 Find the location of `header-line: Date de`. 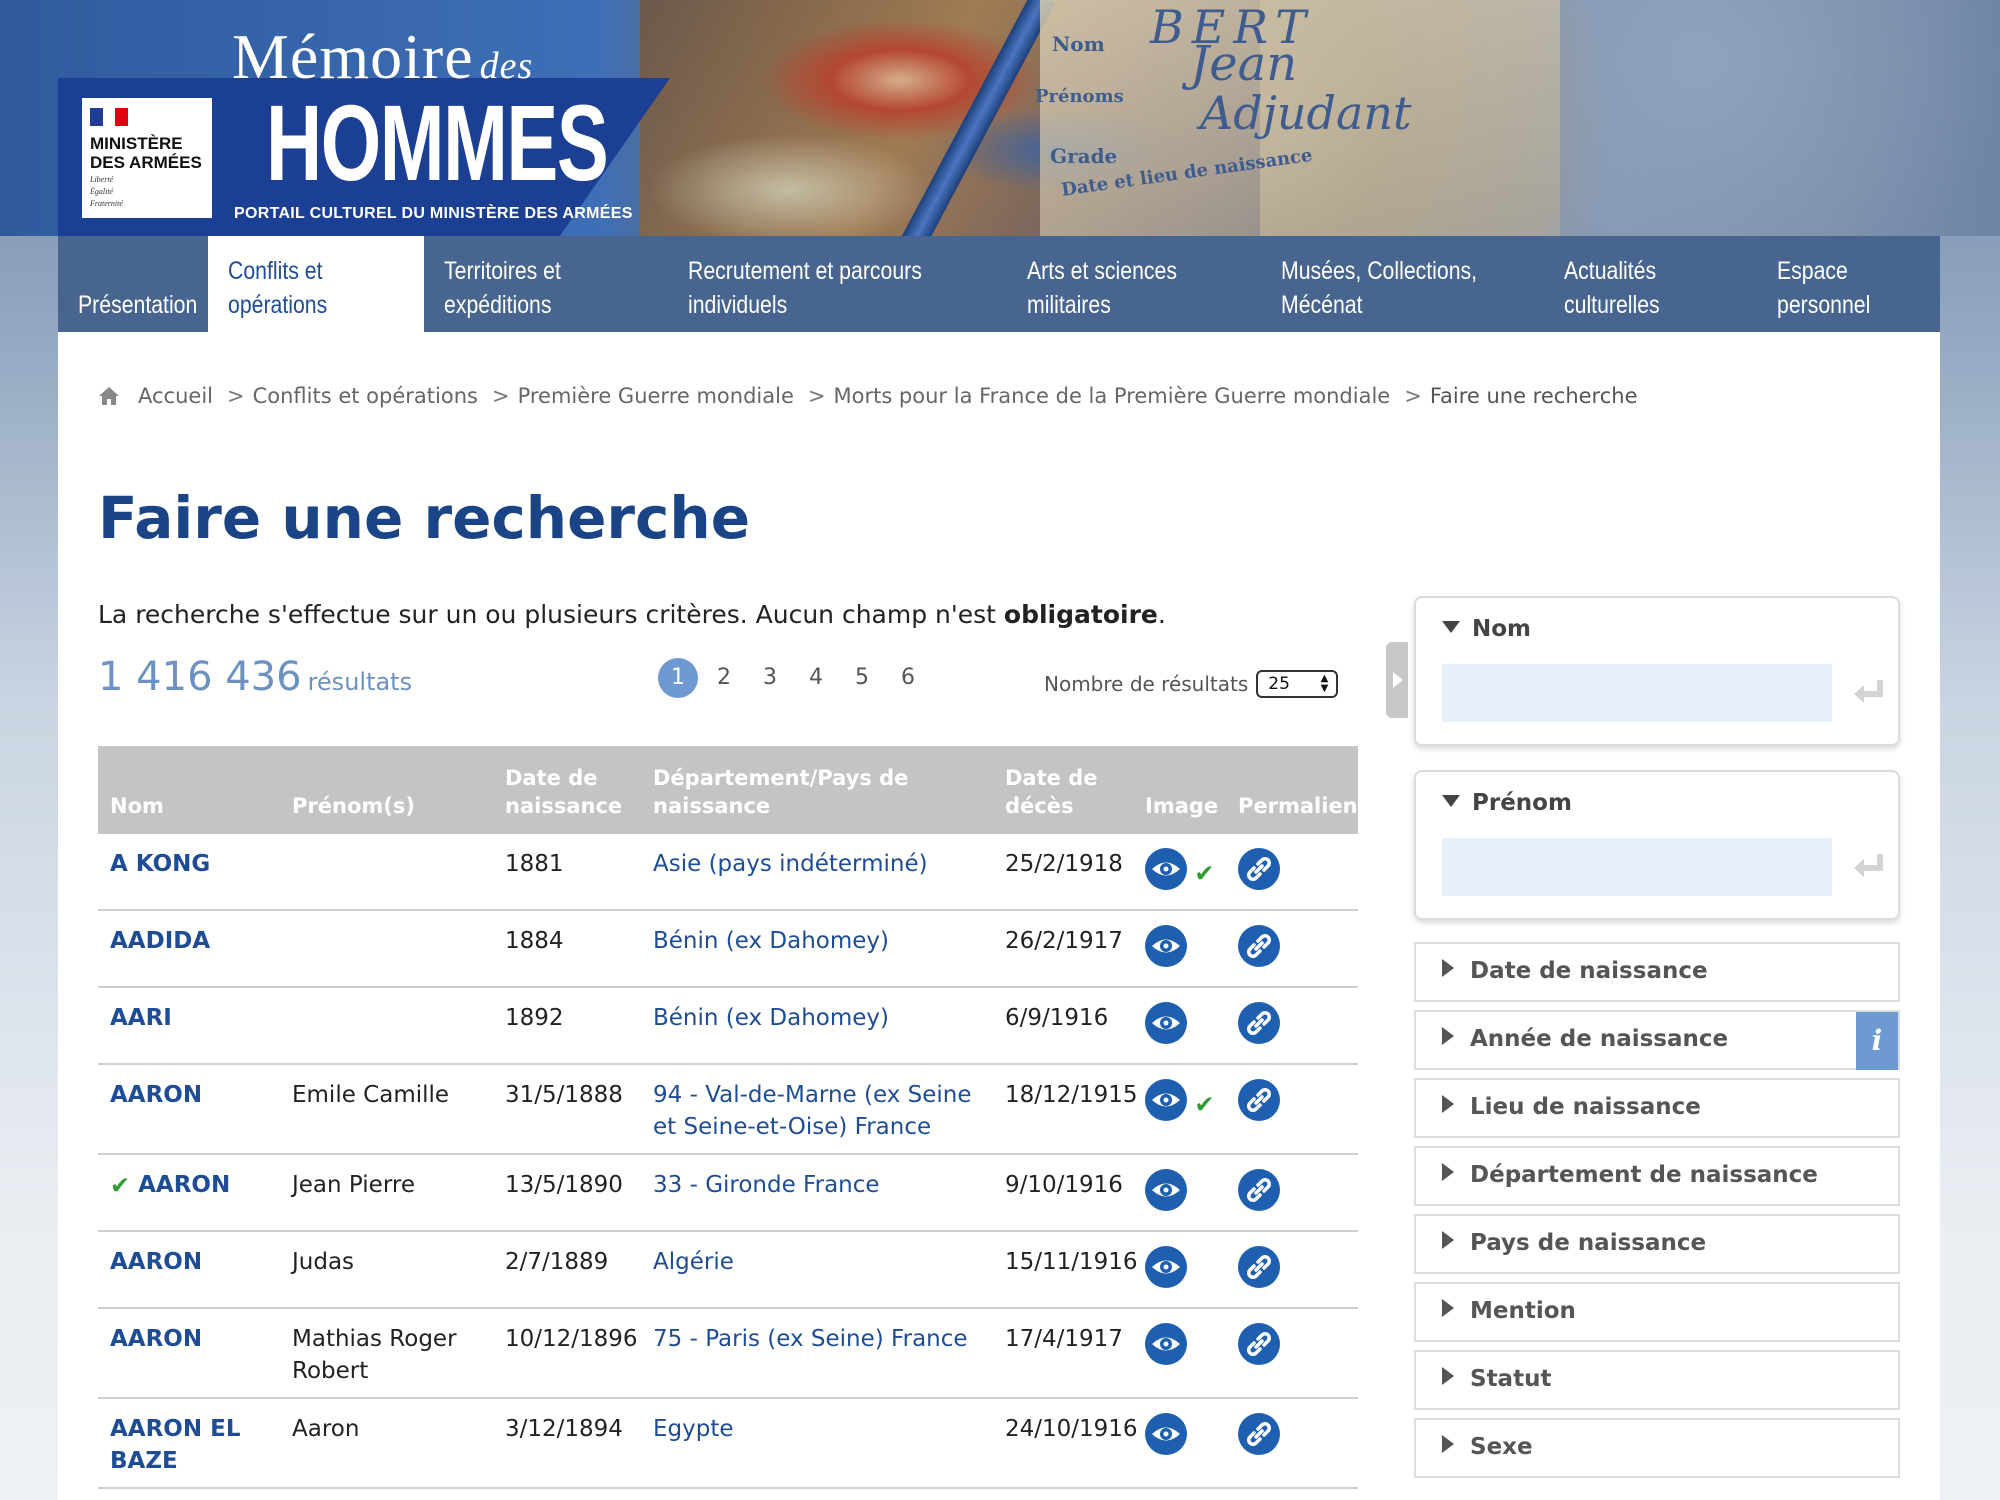

header-line: Date de is located at coordinates (1051, 778).